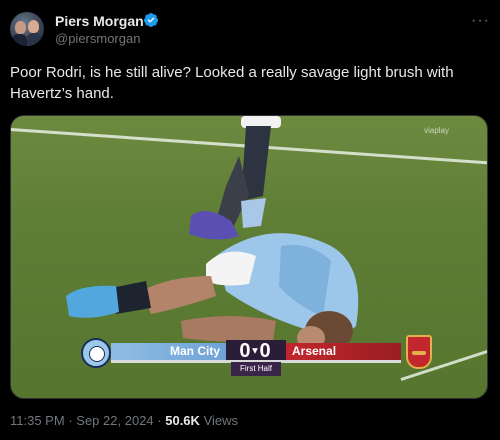  Describe the element at coordinates (27, 29) in the screenshot. I see `avatar` at that location.